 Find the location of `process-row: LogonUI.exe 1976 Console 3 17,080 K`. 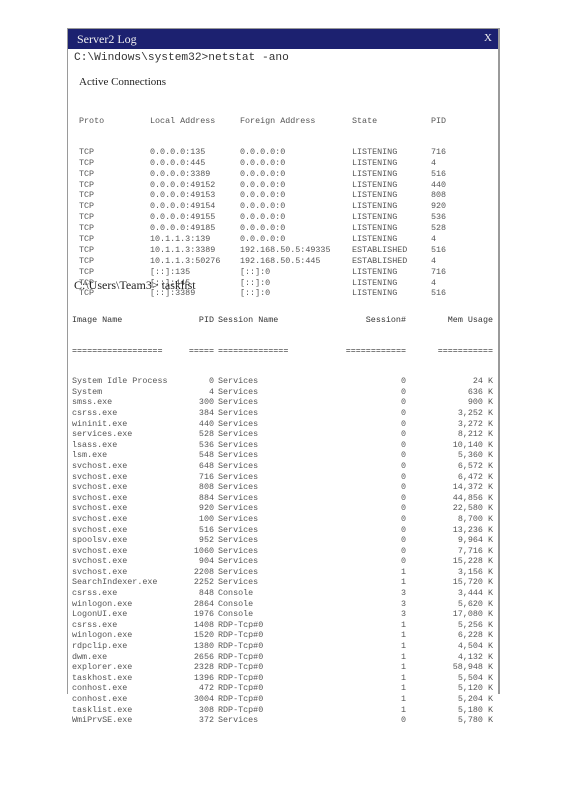

process-row: LogonUI.exe 1976 Console 3 17,080 K is located at coordinates (282, 614).